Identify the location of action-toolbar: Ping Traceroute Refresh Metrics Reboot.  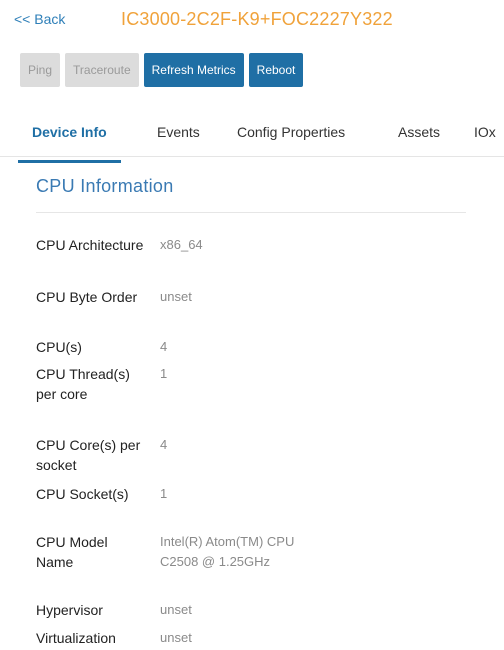
(162, 70).